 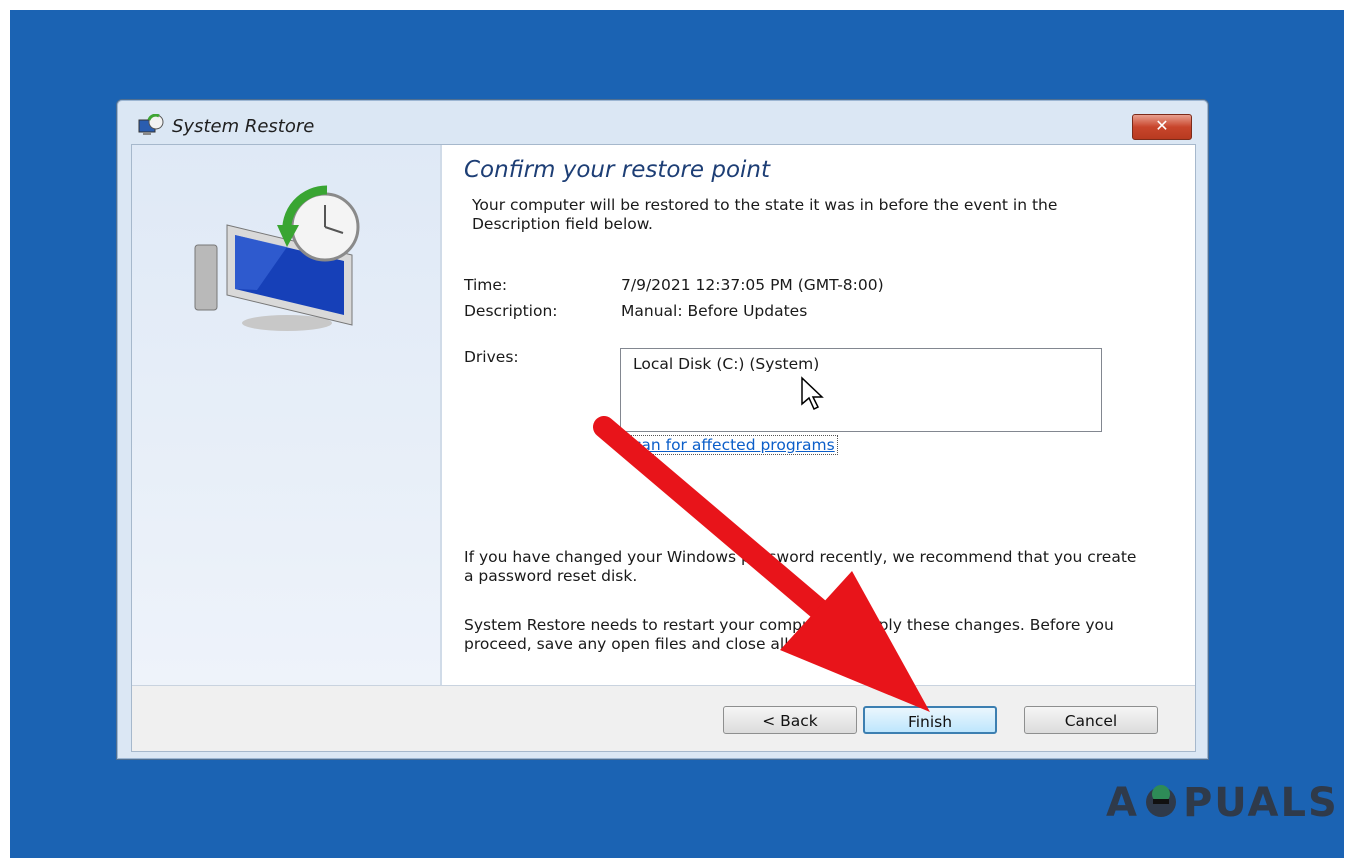 I want to click on scan-affected-programs-link: Scan for affected programs, so click(x=729, y=445).